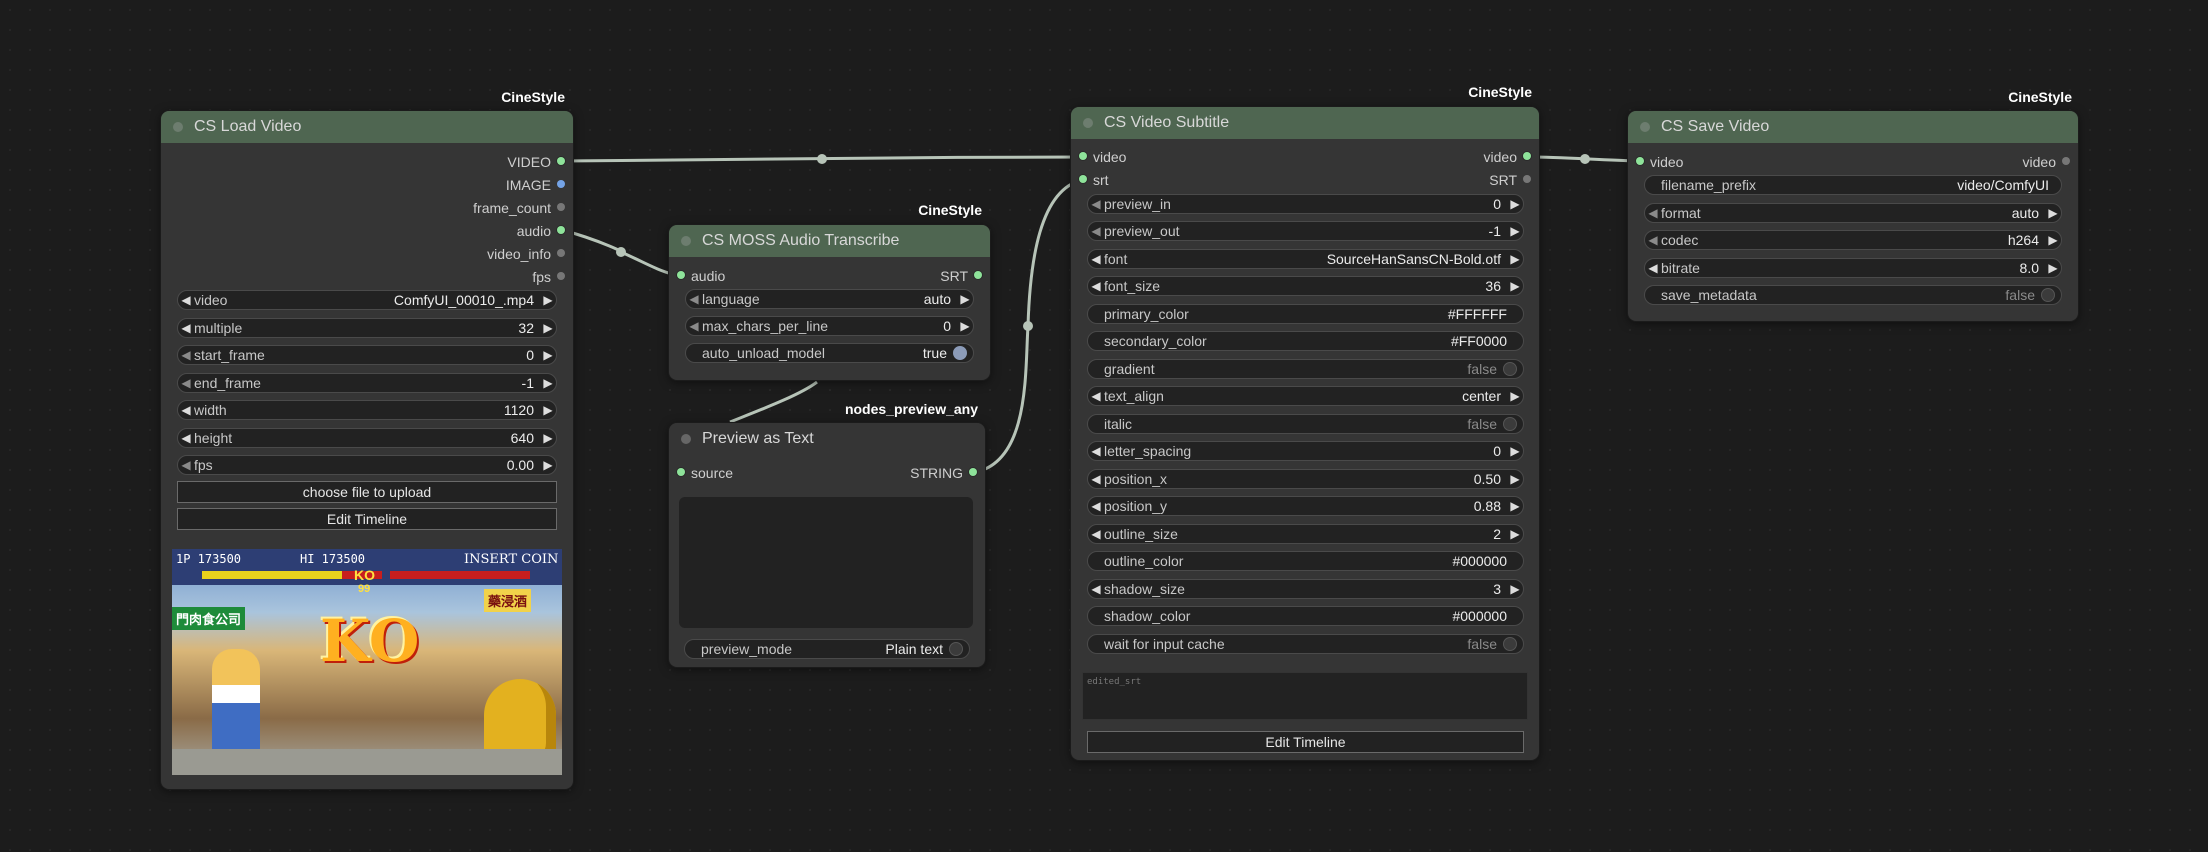 Image resolution: width=2208 pixels, height=852 pixels. Describe the element at coordinates (367, 410) in the screenshot. I see `number-width: ◀ width 1120 ▶` at that location.